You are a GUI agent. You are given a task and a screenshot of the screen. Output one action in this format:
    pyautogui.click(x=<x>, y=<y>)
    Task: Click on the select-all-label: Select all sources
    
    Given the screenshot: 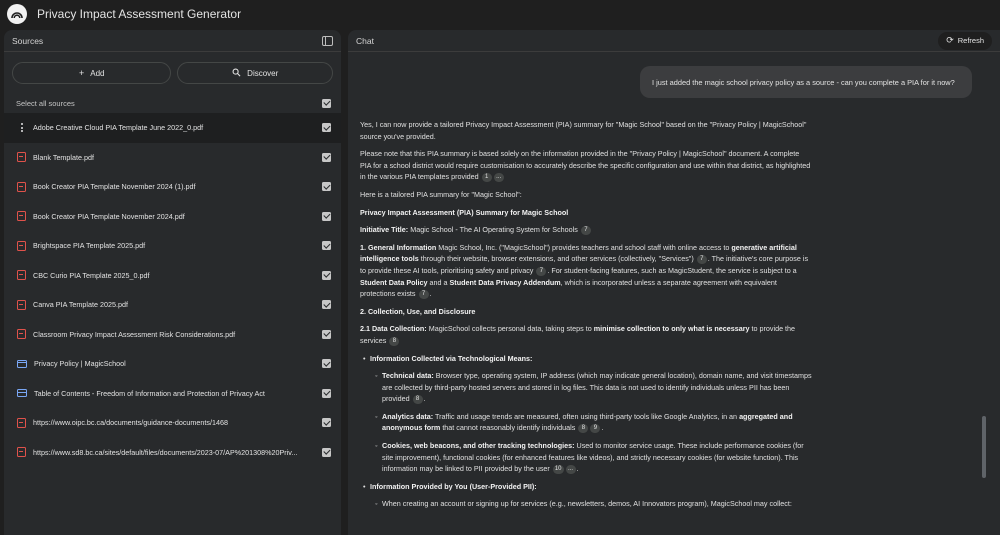 What is the action you would take?
    pyautogui.click(x=45, y=103)
    